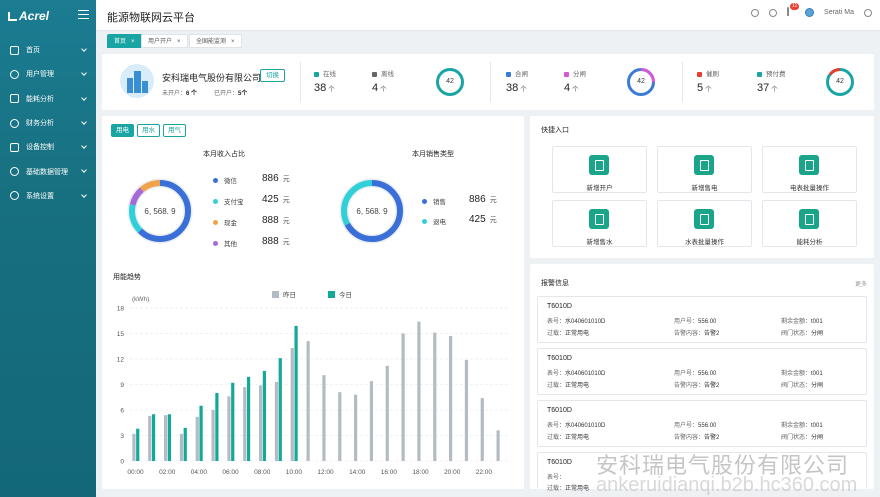 The image size is (880, 497). Describe the element at coordinates (151, 18) in the screenshot. I see `page-title: 能源物联网云平台` at that location.